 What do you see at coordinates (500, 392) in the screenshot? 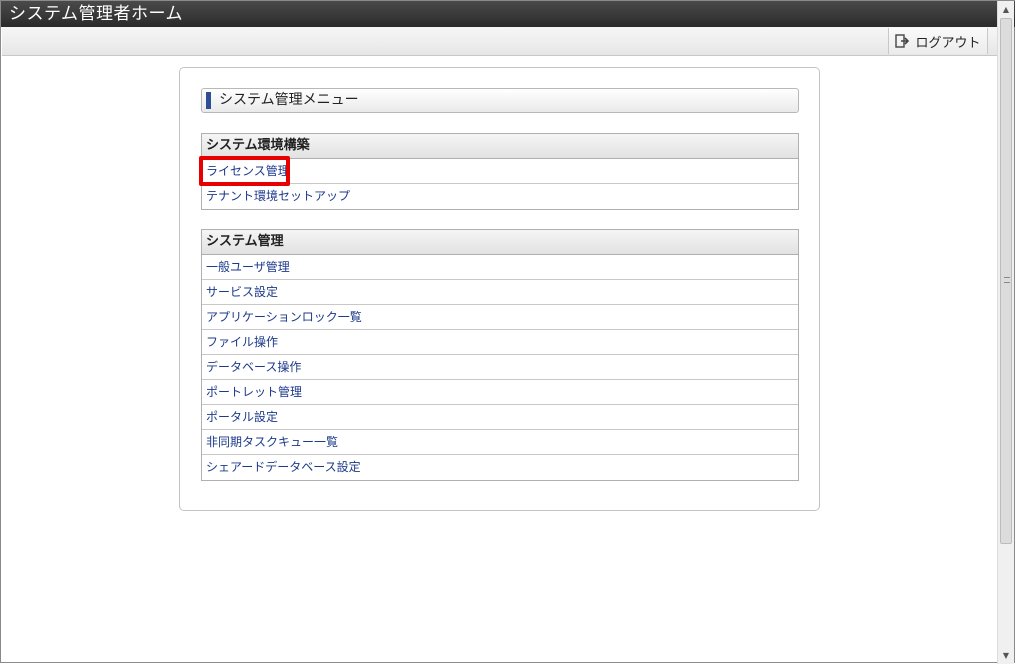
I see `list-item: ポートレット管理` at bounding box center [500, 392].